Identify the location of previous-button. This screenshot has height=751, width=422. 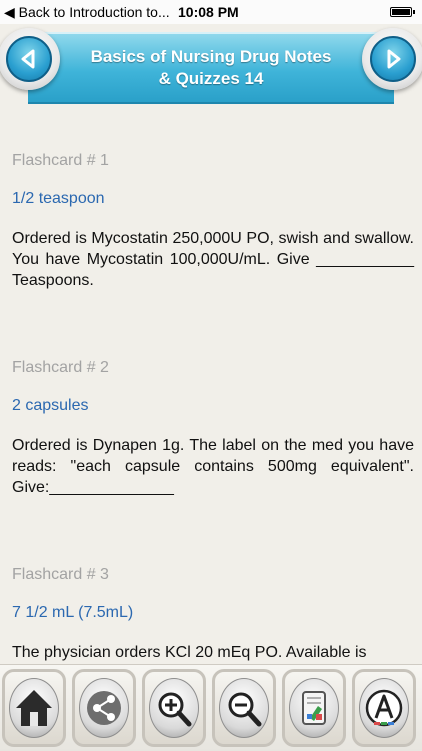
(30, 59).